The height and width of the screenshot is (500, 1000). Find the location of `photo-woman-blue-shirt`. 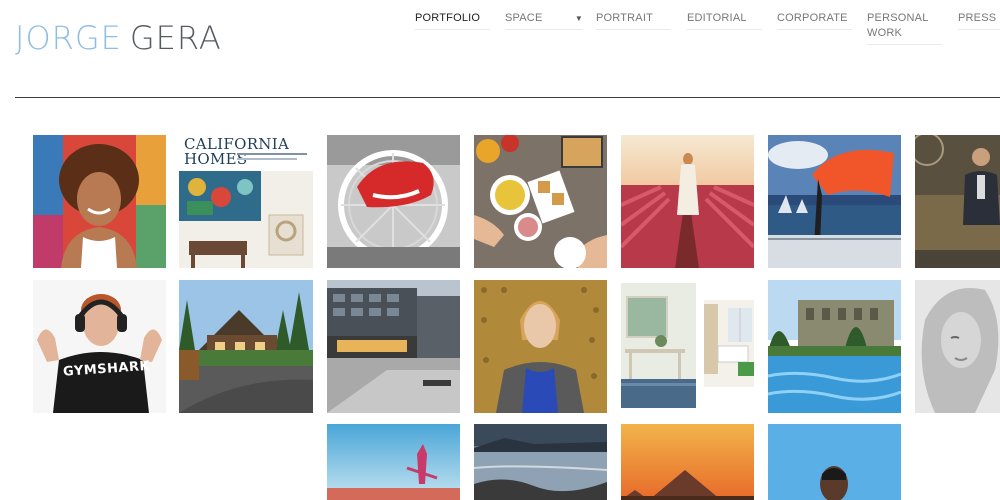

photo-woman-blue-shirt is located at coordinates (540, 346).